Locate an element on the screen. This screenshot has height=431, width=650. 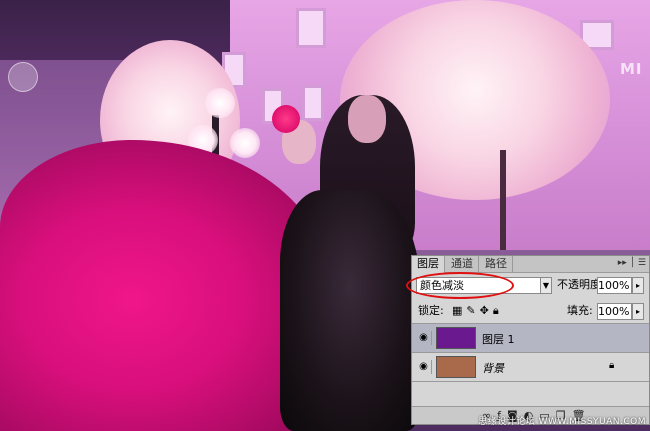
watermark: 思缘设计论坛 WWW.MISSYUAN.COM is located at coordinates (562, 422).